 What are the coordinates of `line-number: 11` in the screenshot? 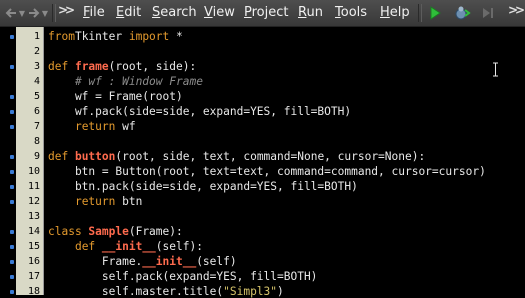 It's located at (33, 186).